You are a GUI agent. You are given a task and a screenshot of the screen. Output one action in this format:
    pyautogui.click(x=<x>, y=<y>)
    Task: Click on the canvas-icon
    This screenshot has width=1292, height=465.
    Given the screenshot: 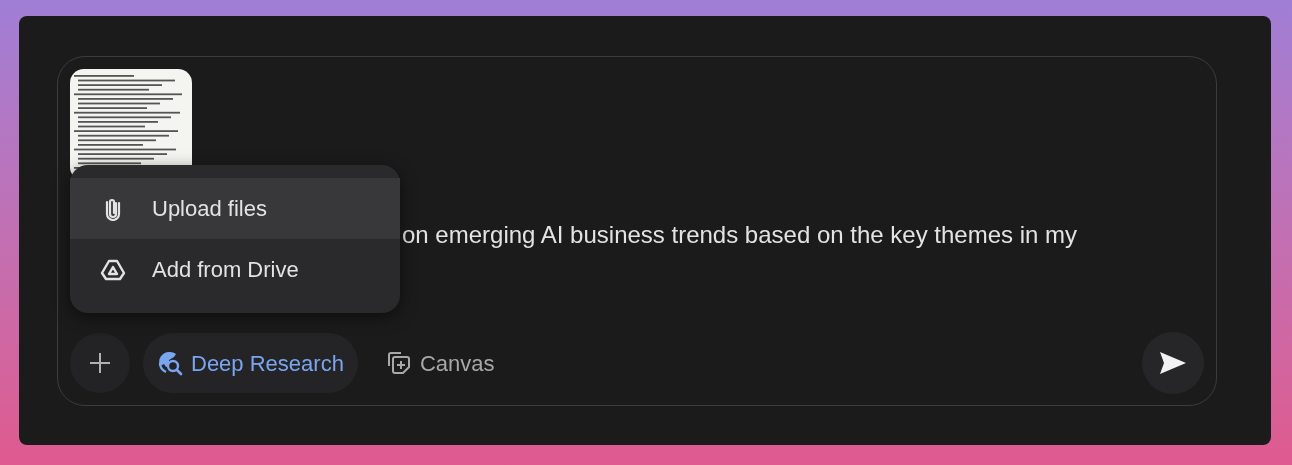 What is the action you would take?
    pyautogui.click(x=398, y=363)
    